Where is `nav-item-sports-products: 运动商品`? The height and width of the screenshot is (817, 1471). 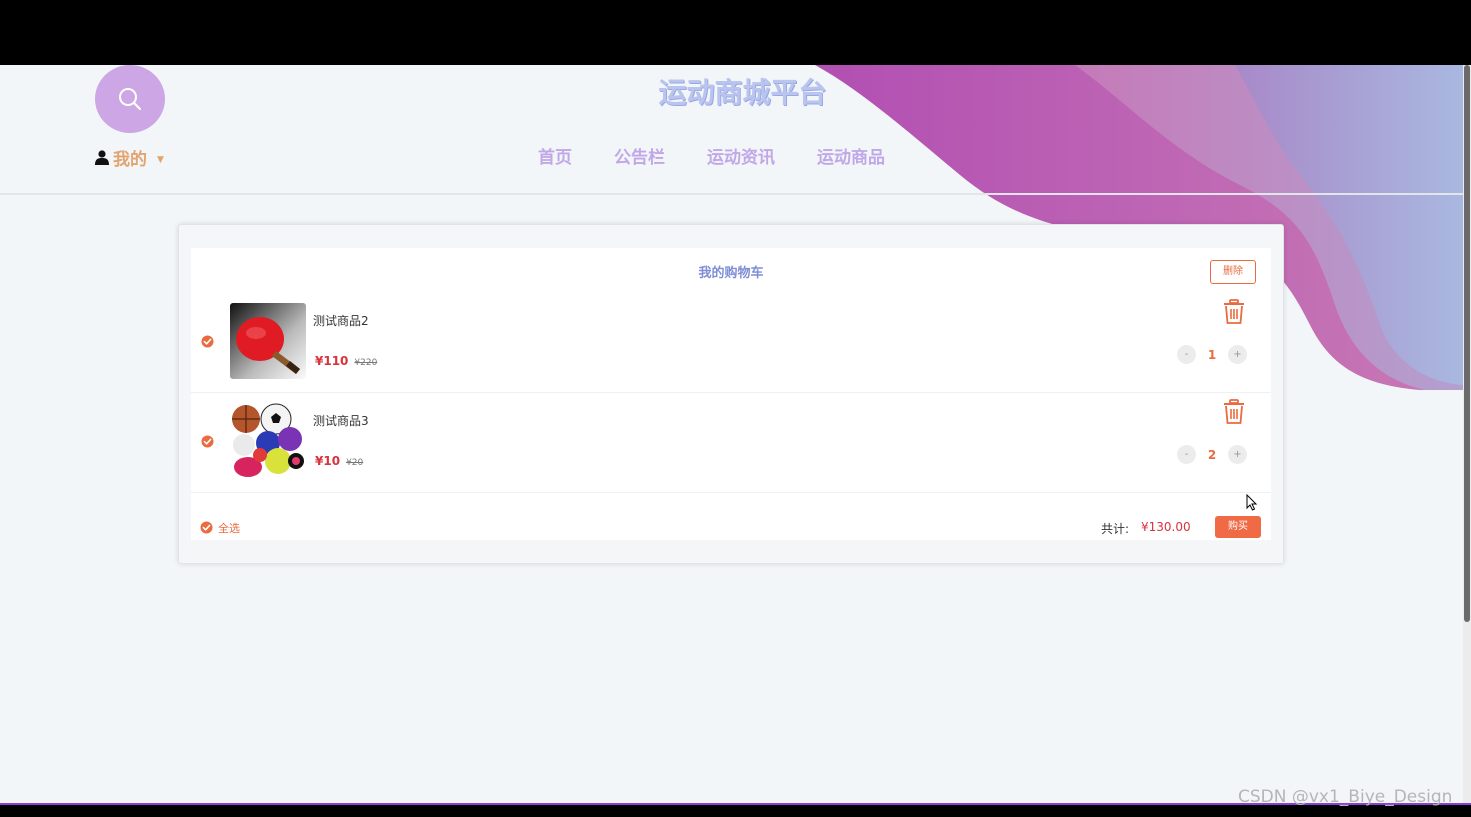
nav-item-sports-products: 运动商品 is located at coordinates (851, 155).